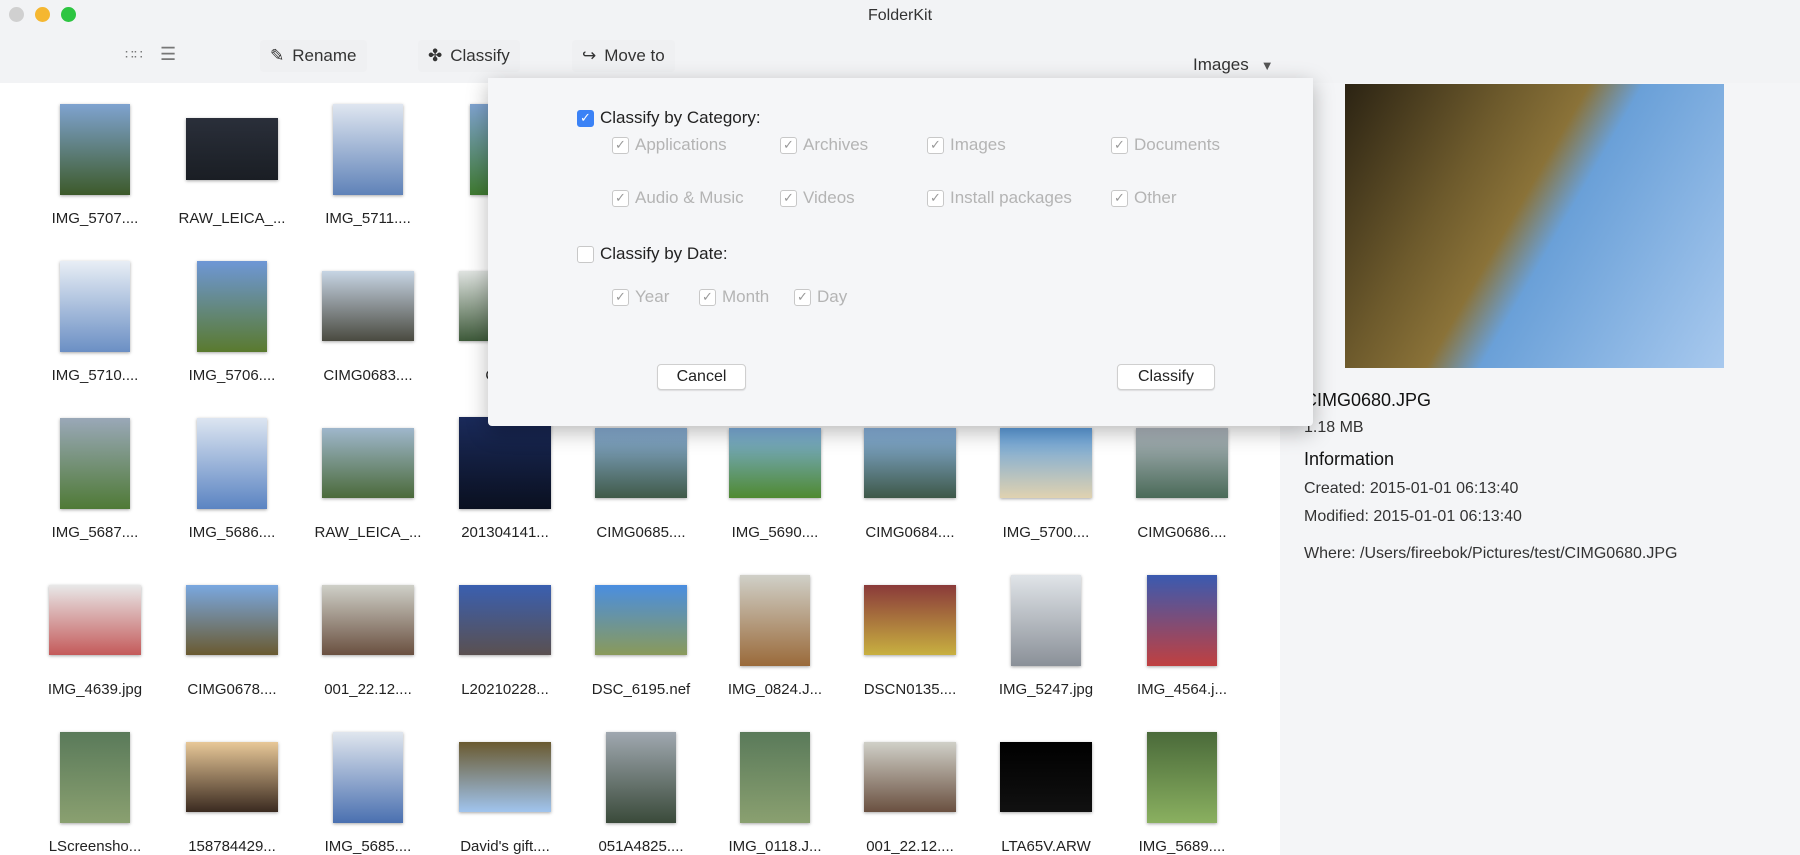 The width and height of the screenshot is (1800, 855). I want to click on option-label: Month, so click(746, 296).